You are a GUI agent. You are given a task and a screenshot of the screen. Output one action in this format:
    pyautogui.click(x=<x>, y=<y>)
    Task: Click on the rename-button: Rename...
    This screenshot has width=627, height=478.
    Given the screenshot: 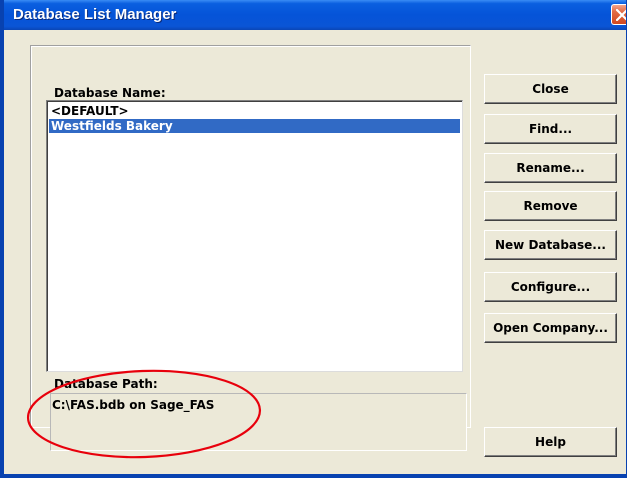 What is the action you would take?
    pyautogui.click(x=550, y=168)
    